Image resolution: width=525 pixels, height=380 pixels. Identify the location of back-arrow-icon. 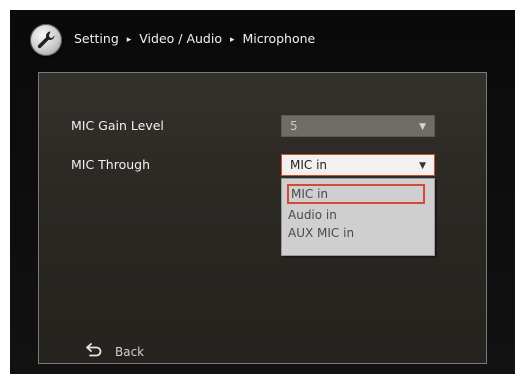
(94, 350).